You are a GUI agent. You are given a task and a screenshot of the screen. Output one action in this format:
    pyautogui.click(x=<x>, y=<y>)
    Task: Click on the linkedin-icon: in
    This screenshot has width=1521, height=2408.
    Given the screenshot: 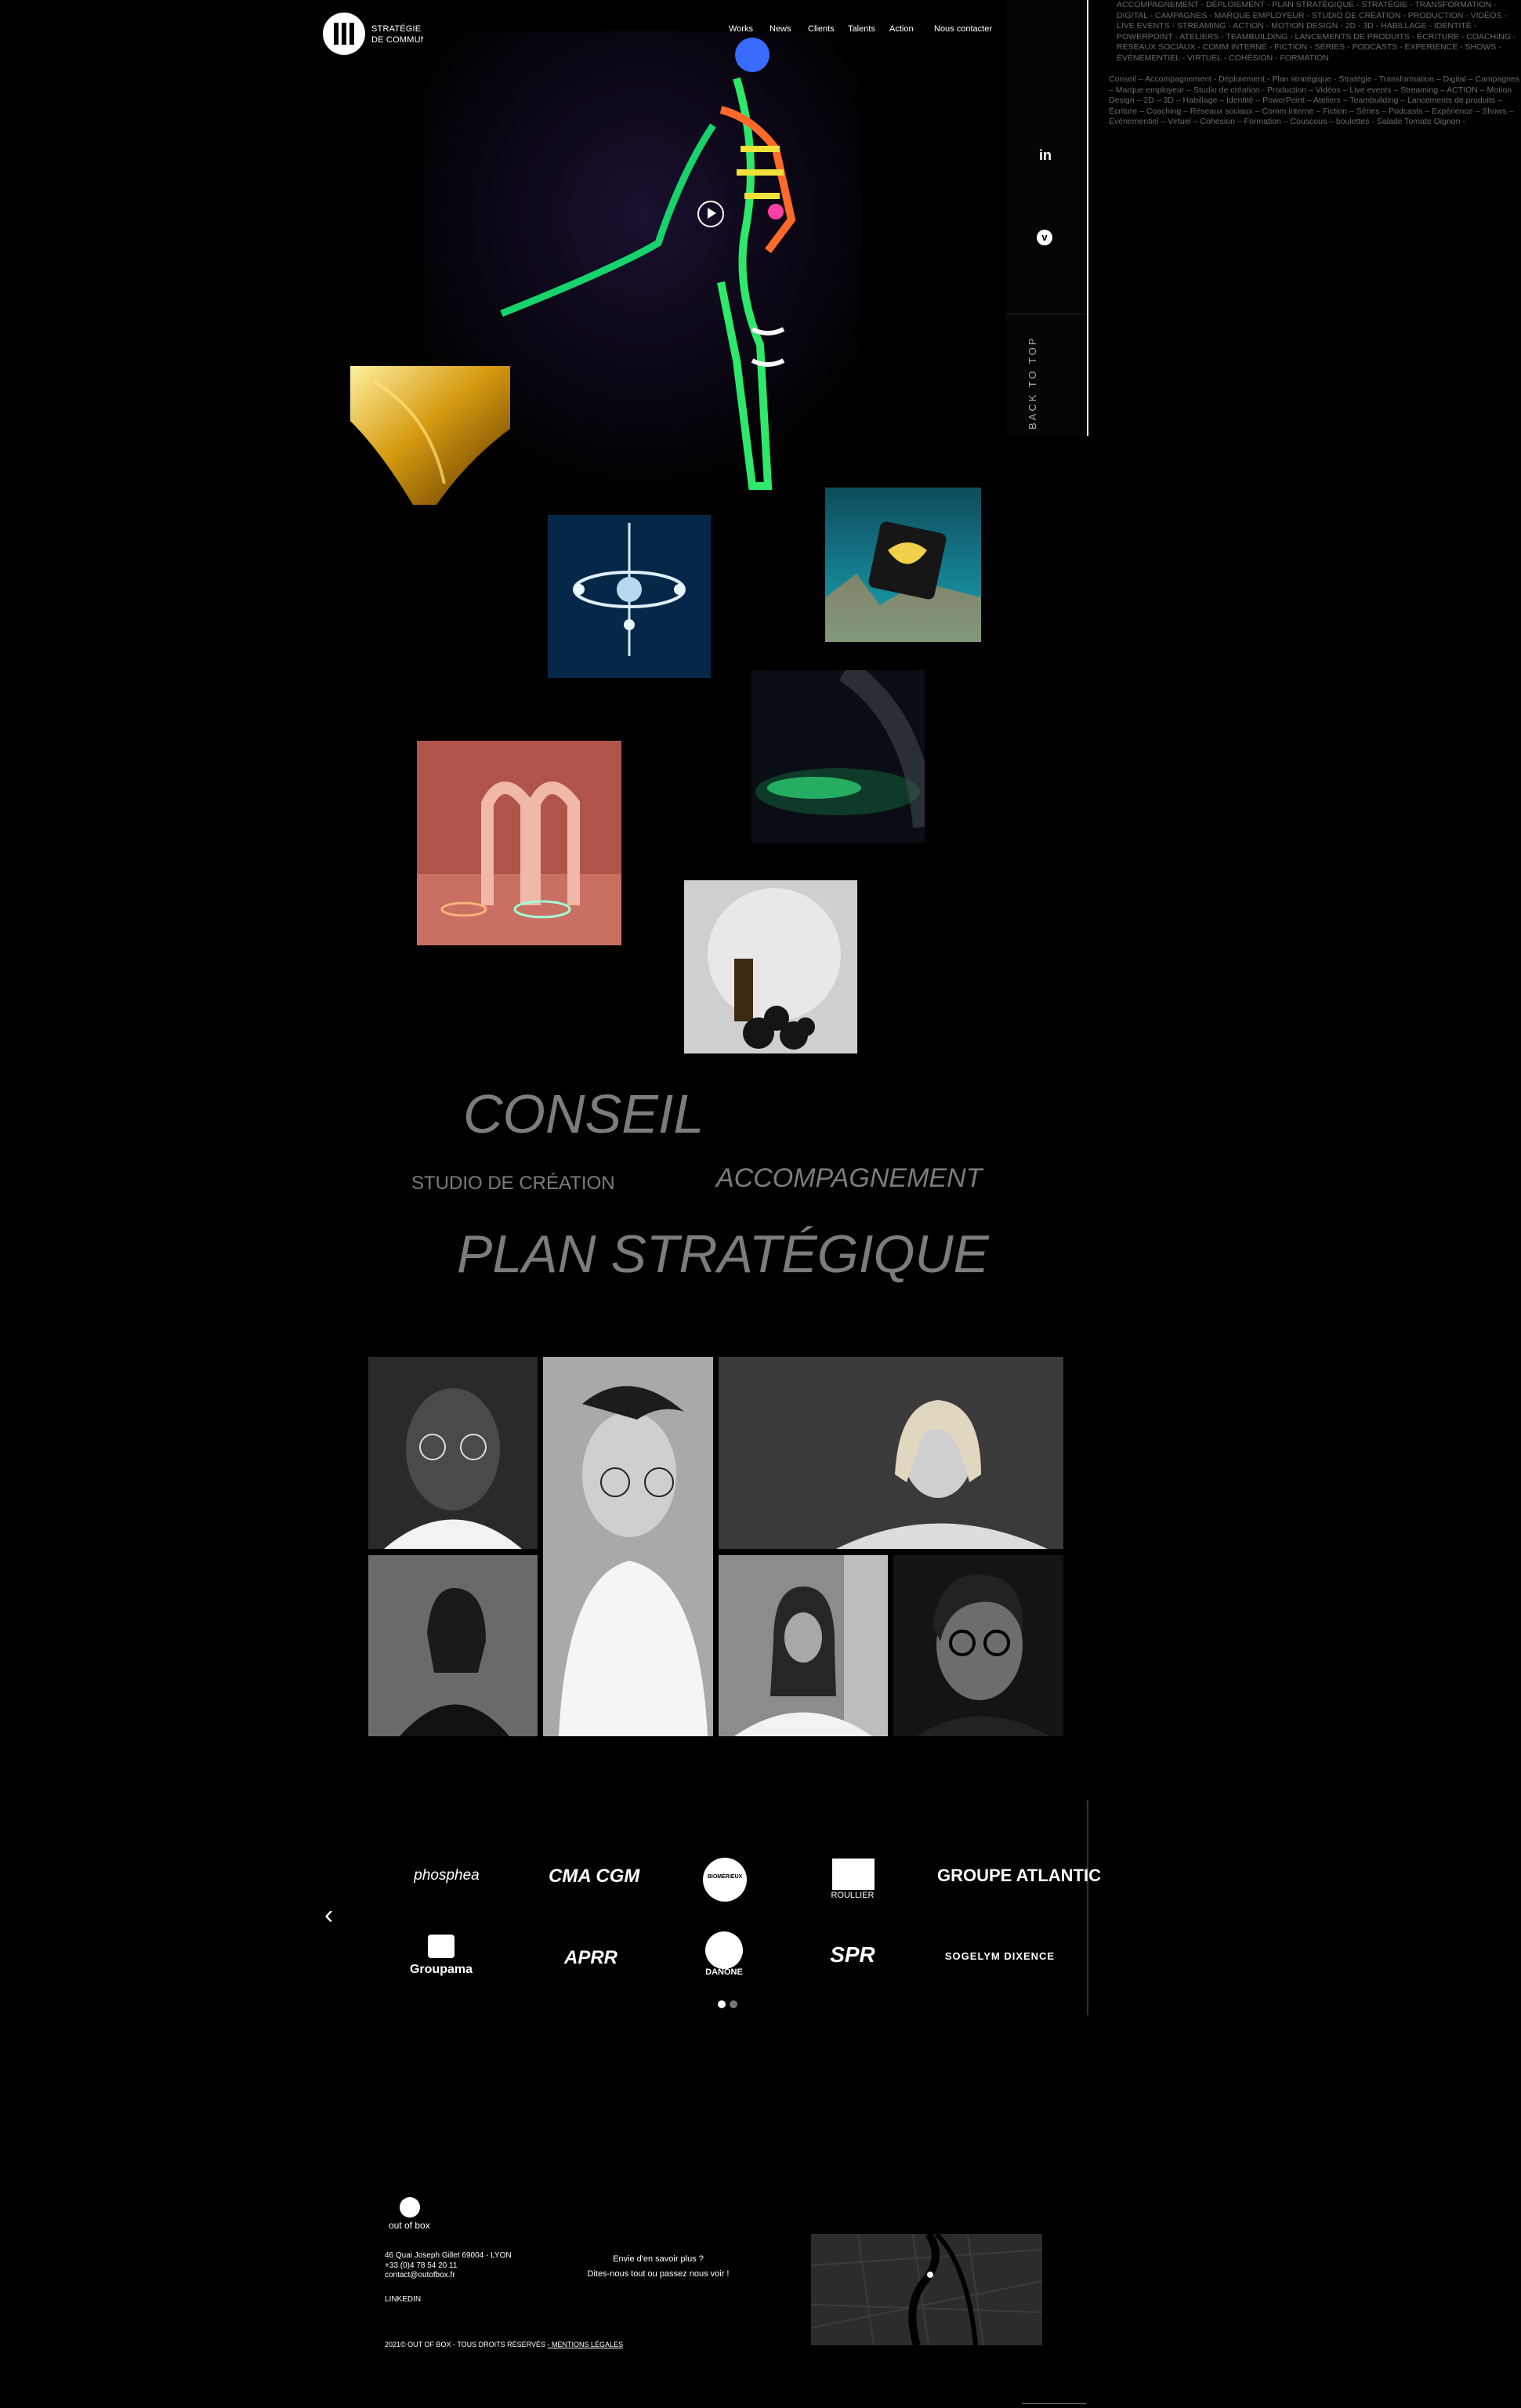 What is the action you would take?
    pyautogui.click(x=1045, y=156)
    